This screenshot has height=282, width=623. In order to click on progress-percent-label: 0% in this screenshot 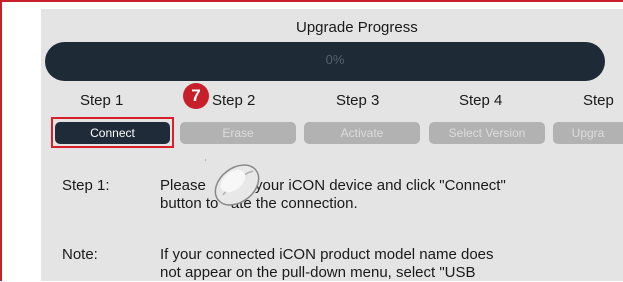, I will do `click(335, 59)`.